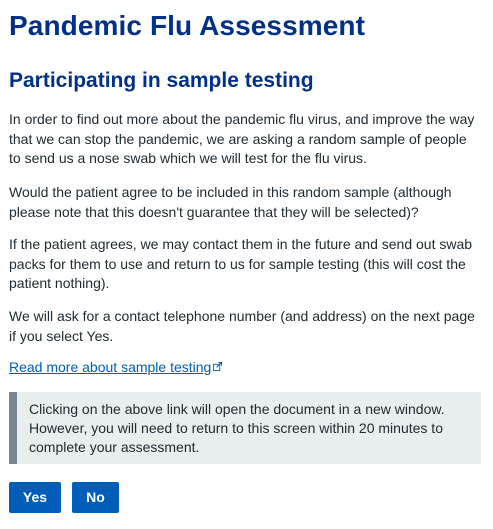 This screenshot has width=493, height=529. Describe the element at coordinates (218, 366) in the screenshot. I see `external-link-icon` at that location.